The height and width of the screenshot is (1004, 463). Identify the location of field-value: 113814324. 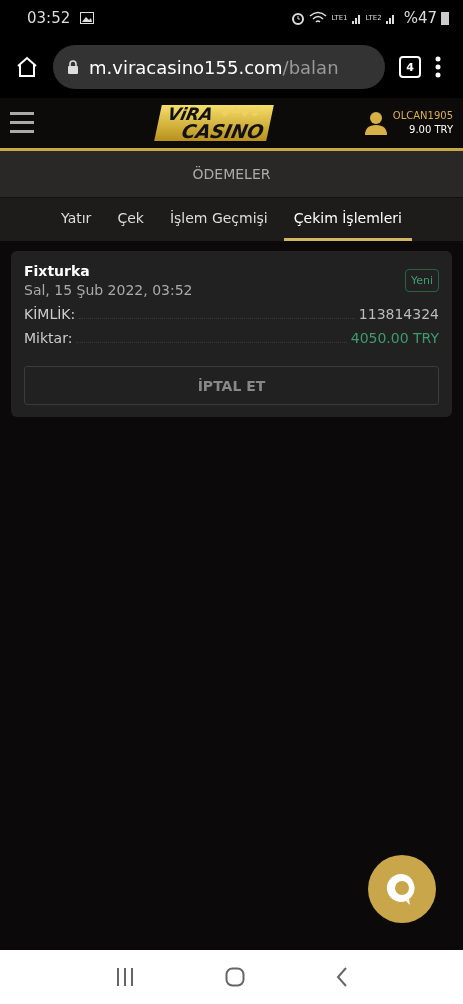
(398, 314).